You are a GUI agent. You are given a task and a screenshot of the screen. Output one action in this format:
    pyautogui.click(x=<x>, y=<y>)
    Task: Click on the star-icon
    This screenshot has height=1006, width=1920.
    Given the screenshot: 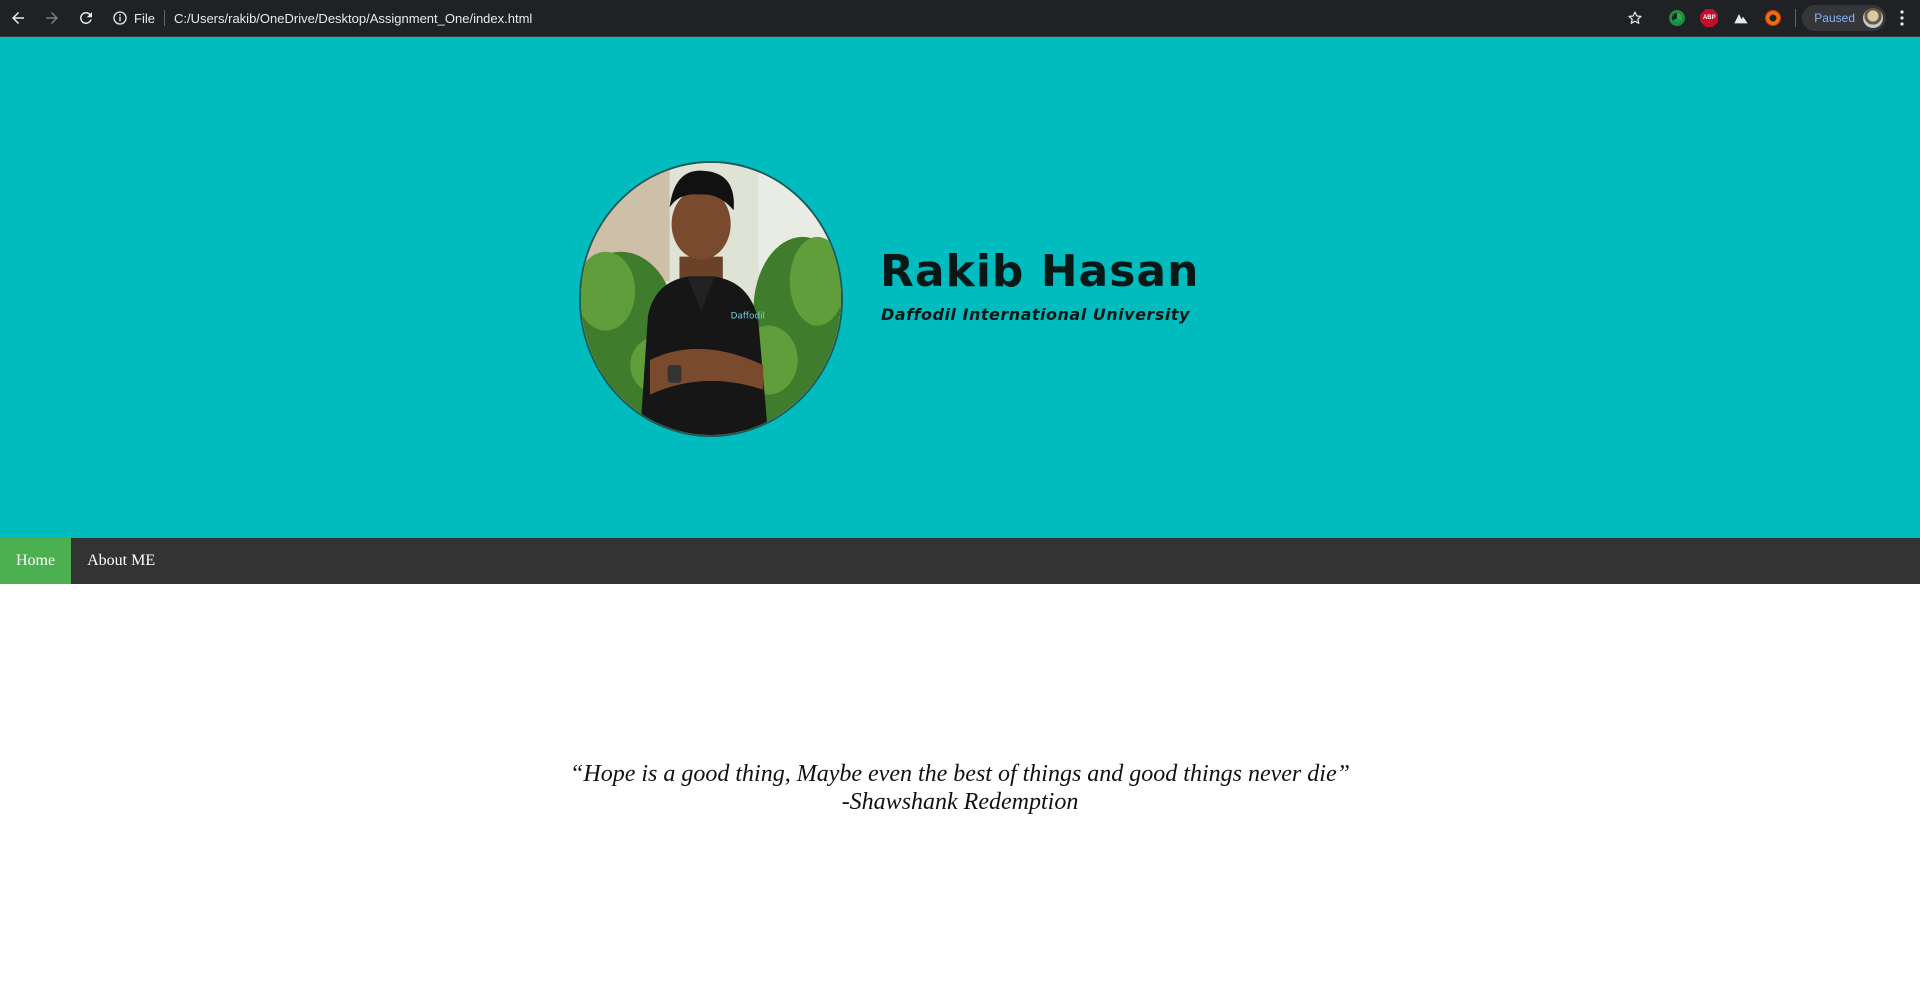 What is the action you would take?
    pyautogui.click(x=1635, y=17)
    